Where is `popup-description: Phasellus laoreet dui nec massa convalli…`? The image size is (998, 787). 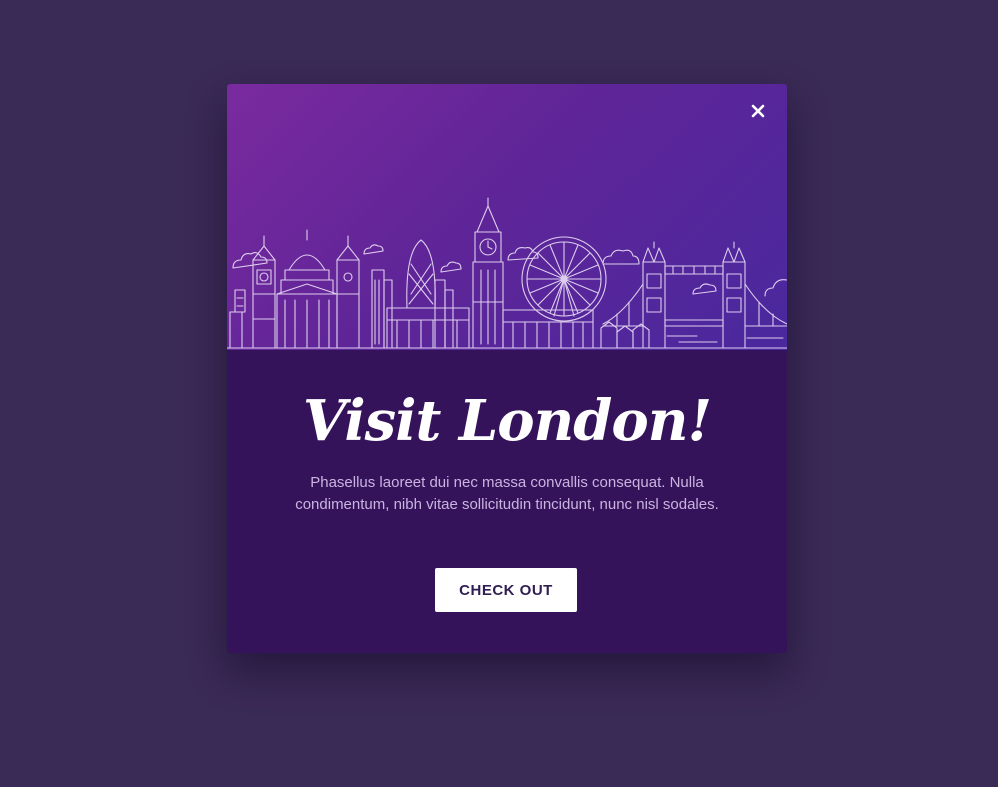 popup-description: Phasellus laoreet dui nec massa convalli… is located at coordinates (507, 493).